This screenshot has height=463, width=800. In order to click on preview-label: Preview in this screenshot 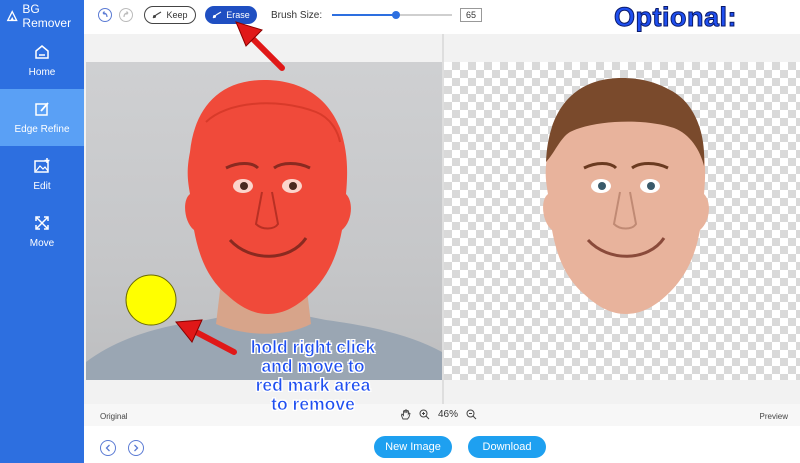, I will do `click(773, 416)`.